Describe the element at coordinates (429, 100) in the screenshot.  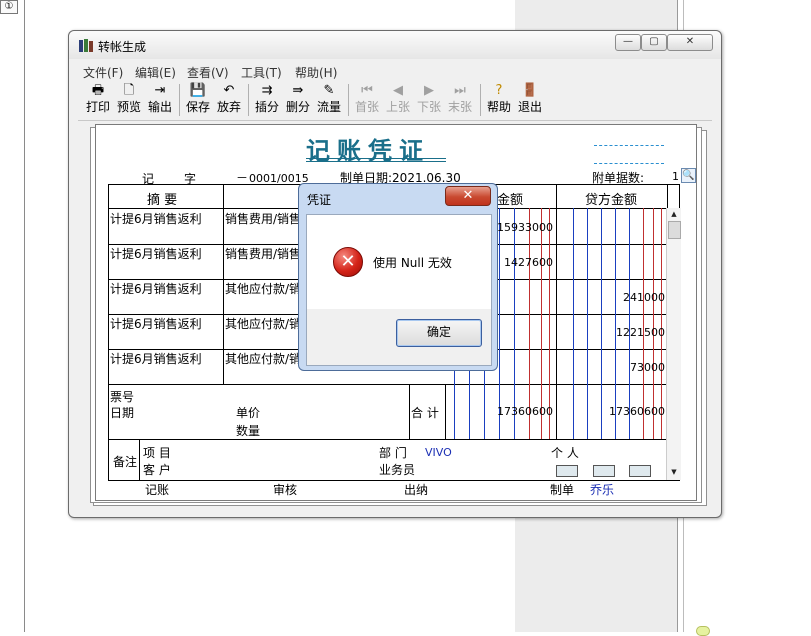
I see `next-voucher-button: ▶ 下张` at that location.